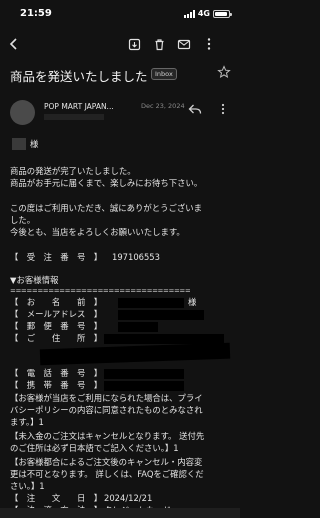 The height and width of the screenshot is (518, 320). Describe the element at coordinates (144, 386) in the screenshot. I see `redacted-mobile` at that location.